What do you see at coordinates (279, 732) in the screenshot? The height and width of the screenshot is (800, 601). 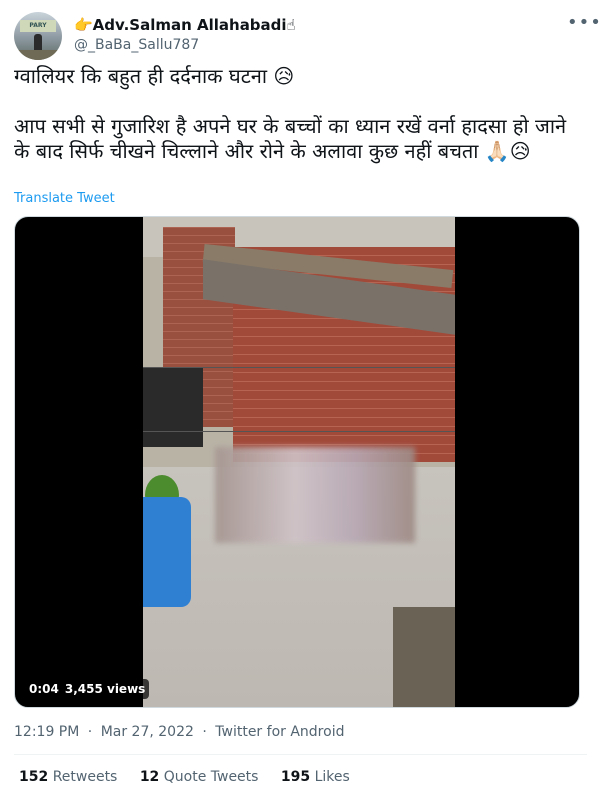 I see `tweet-source: Twitter for Android` at bounding box center [279, 732].